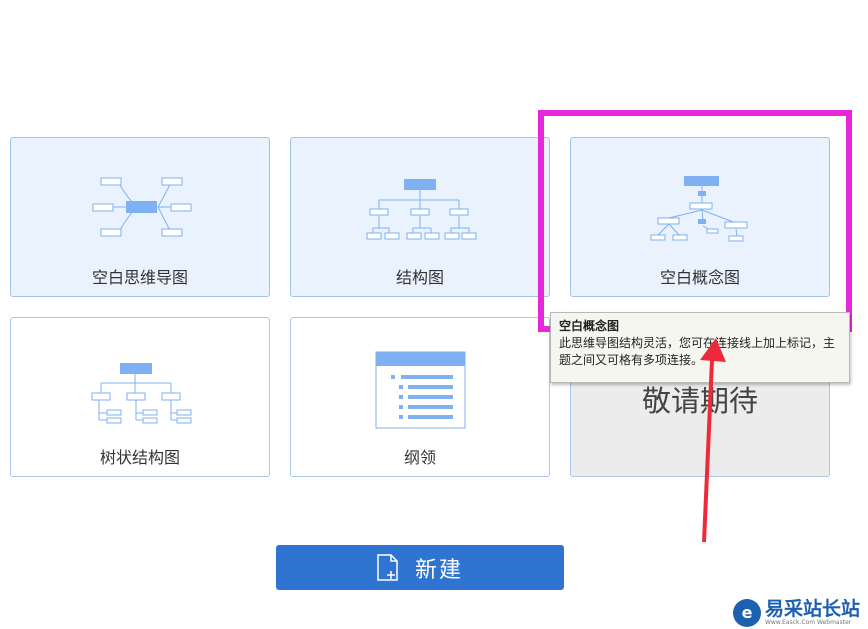 This screenshot has height=629, width=868. What do you see at coordinates (387, 567) in the screenshot?
I see `new-file-icon` at bounding box center [387, 567].